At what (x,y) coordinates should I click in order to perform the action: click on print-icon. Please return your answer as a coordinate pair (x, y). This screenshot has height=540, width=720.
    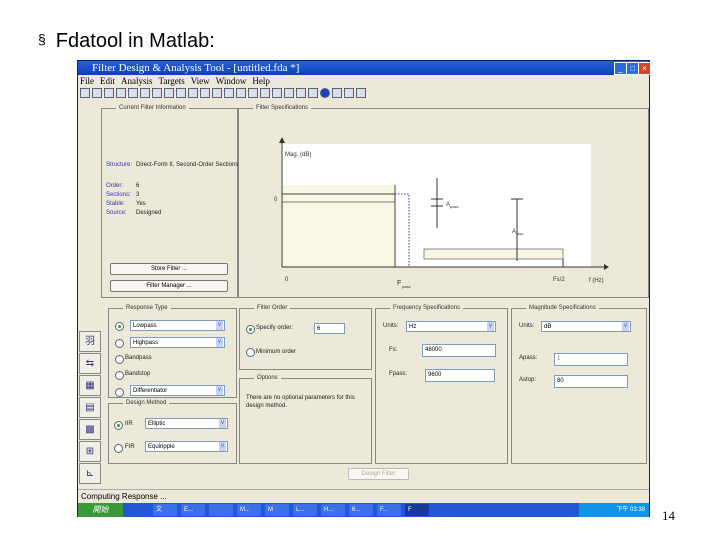
    Looking at the image, I should click on (121, 93).